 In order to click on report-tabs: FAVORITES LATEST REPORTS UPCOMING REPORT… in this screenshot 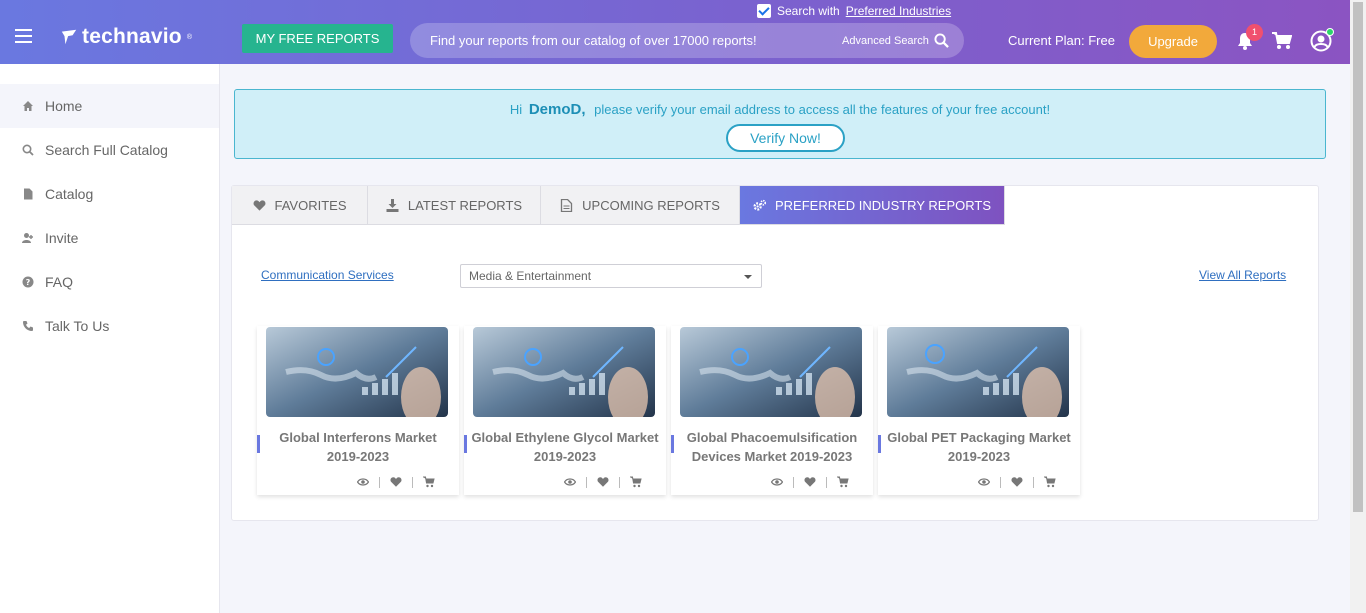, I will do `click(618, 205)`.